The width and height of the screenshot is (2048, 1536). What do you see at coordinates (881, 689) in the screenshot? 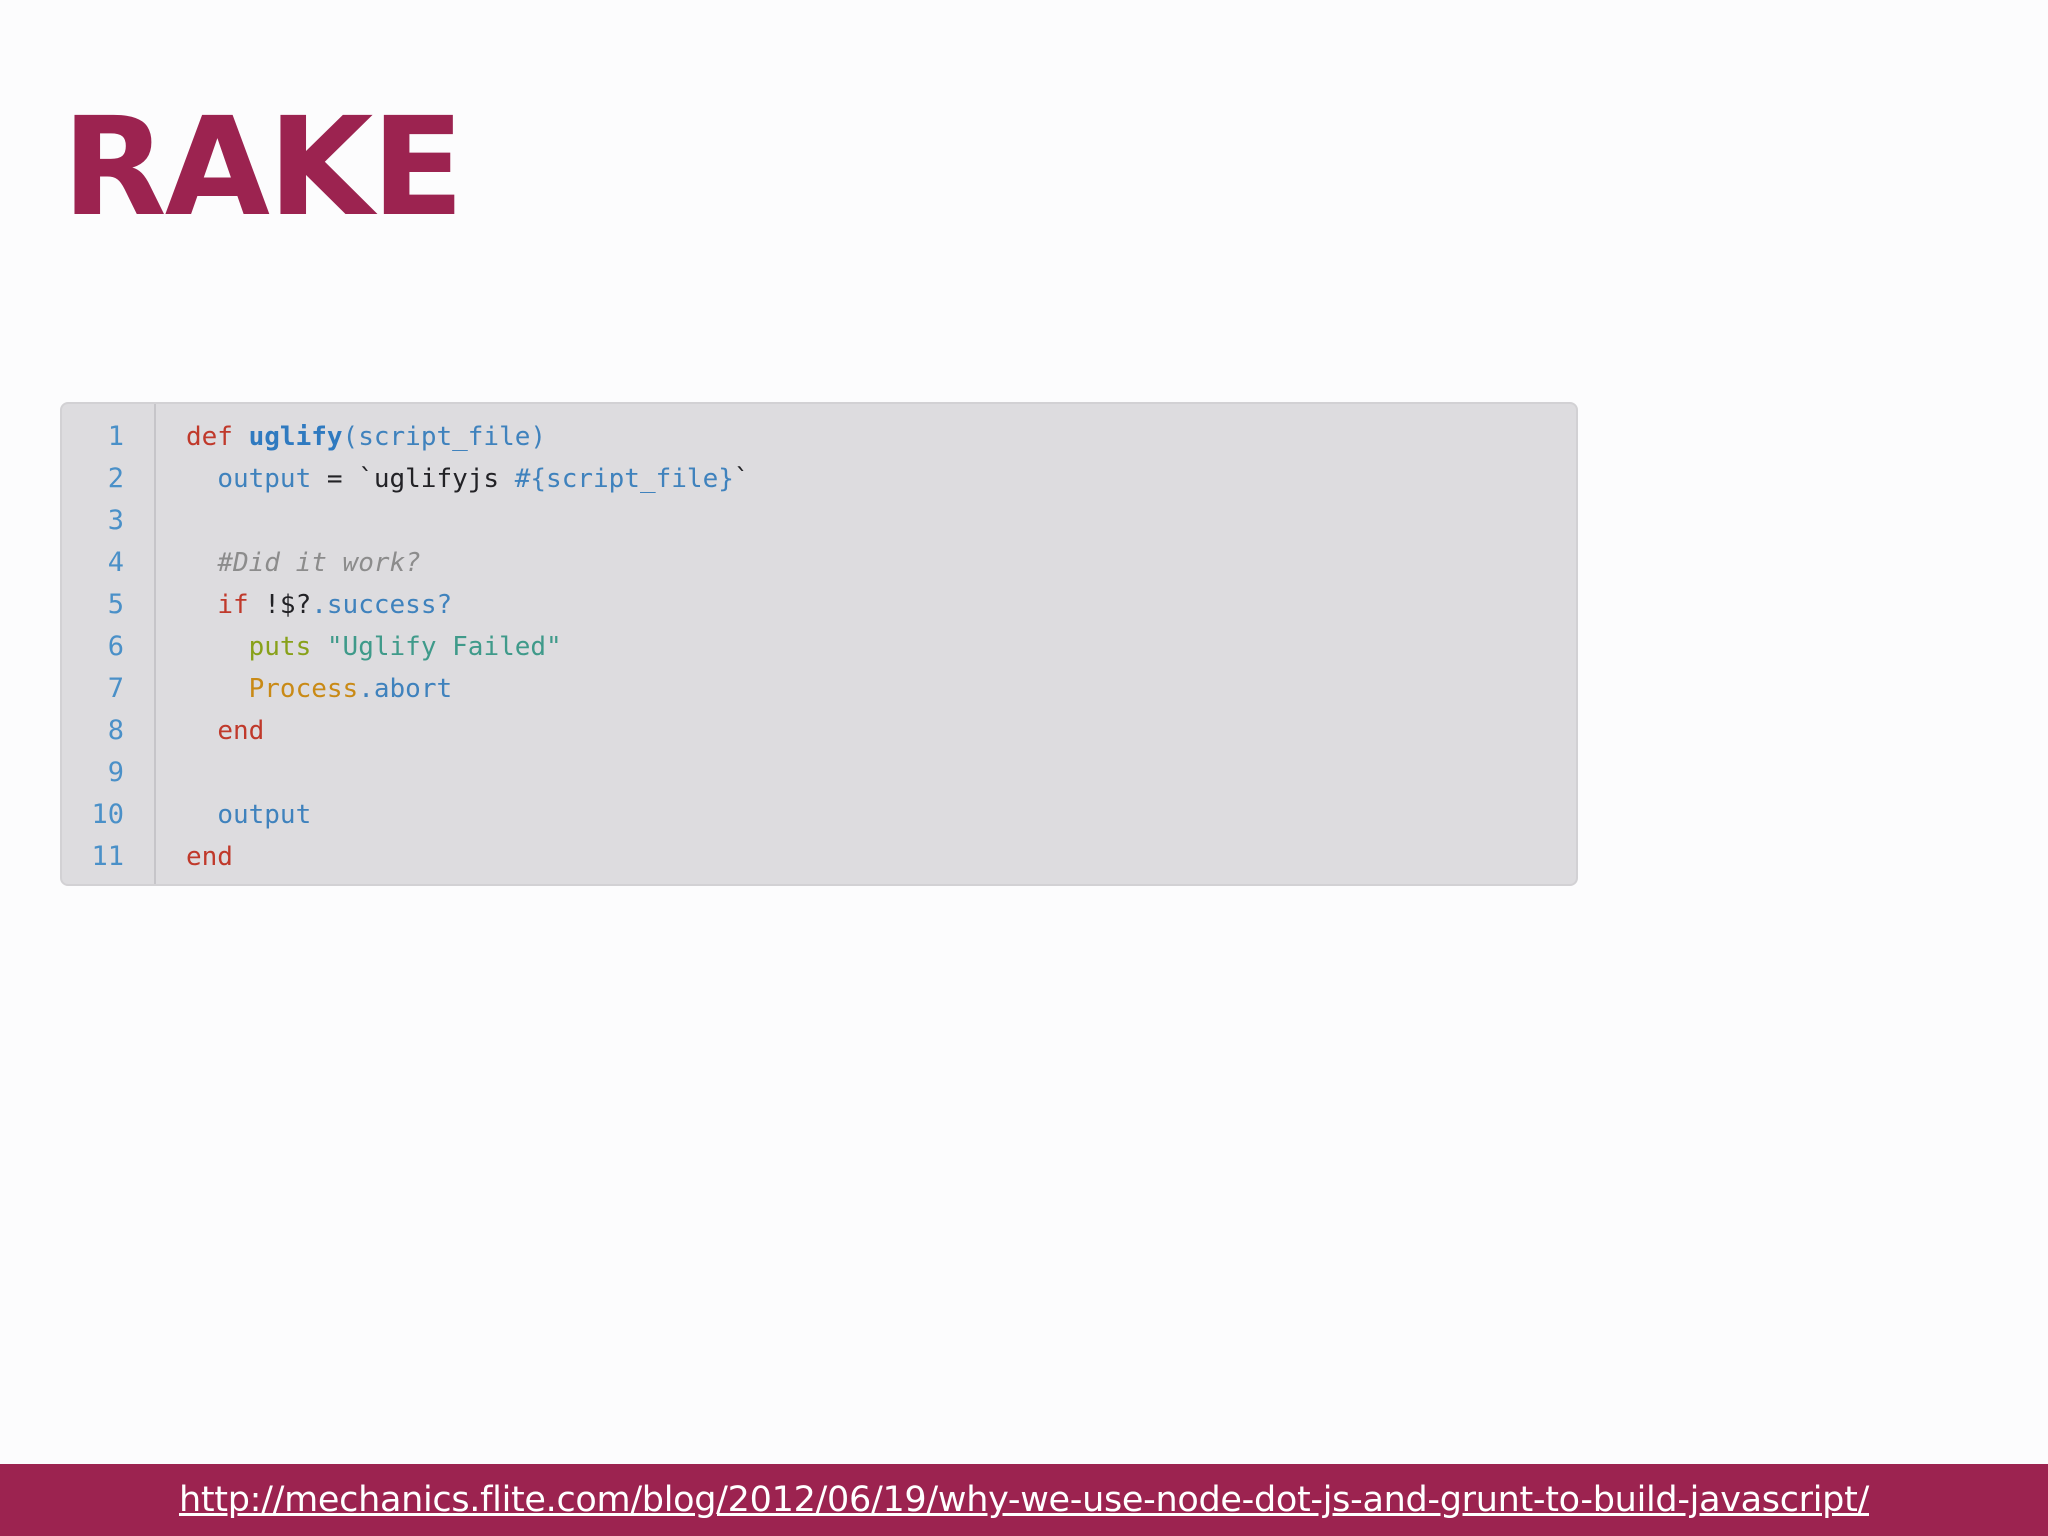
I see `code-line: Process.abort` at bounding box center [881, 689].